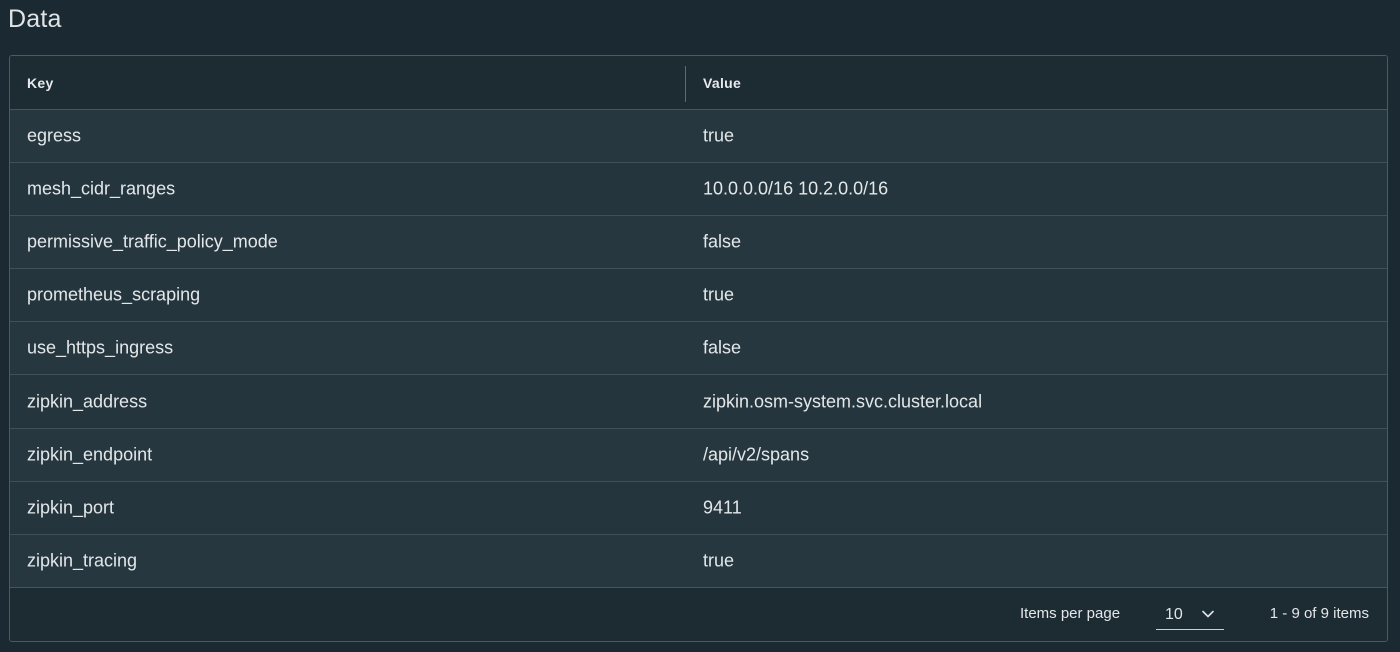 This screenshot has height=652, width=1400. I want to click on table-row: prometheus_scraping true, so click(698, 296).